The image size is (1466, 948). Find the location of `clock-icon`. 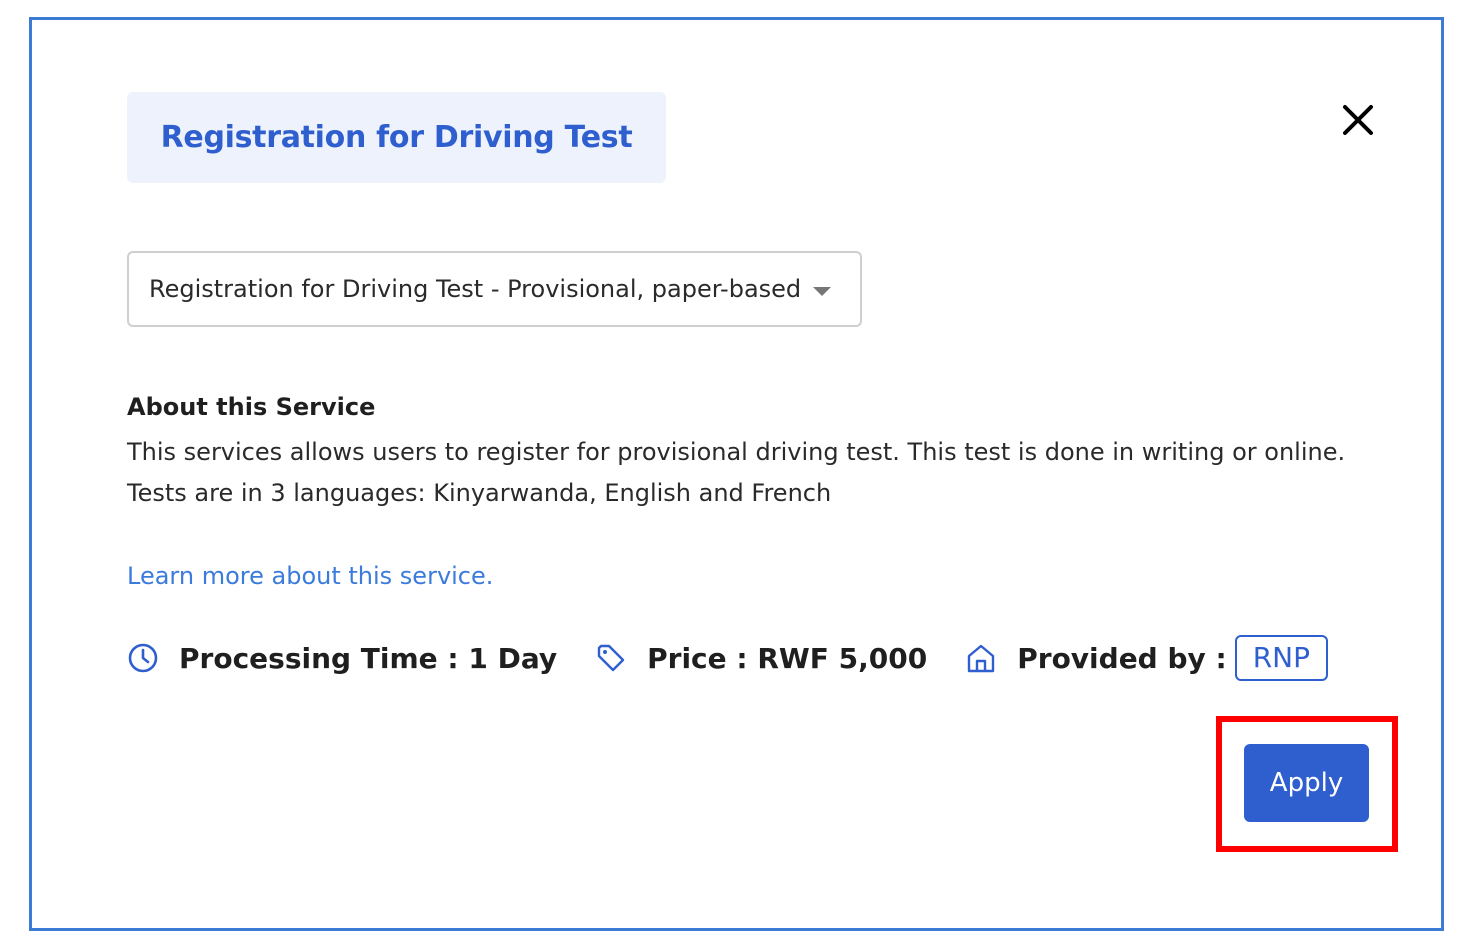

clock-icon is located at coordinates (143, 658).